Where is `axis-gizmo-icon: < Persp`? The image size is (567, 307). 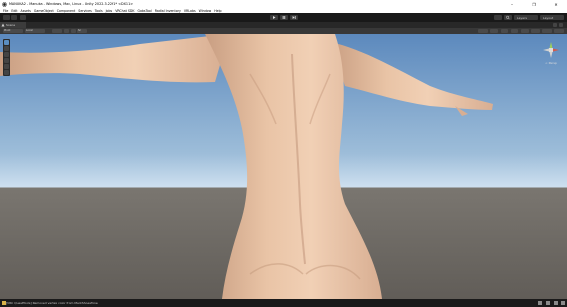
axis-gizmo-icon: < Persp is located at coordinates (551, 53).